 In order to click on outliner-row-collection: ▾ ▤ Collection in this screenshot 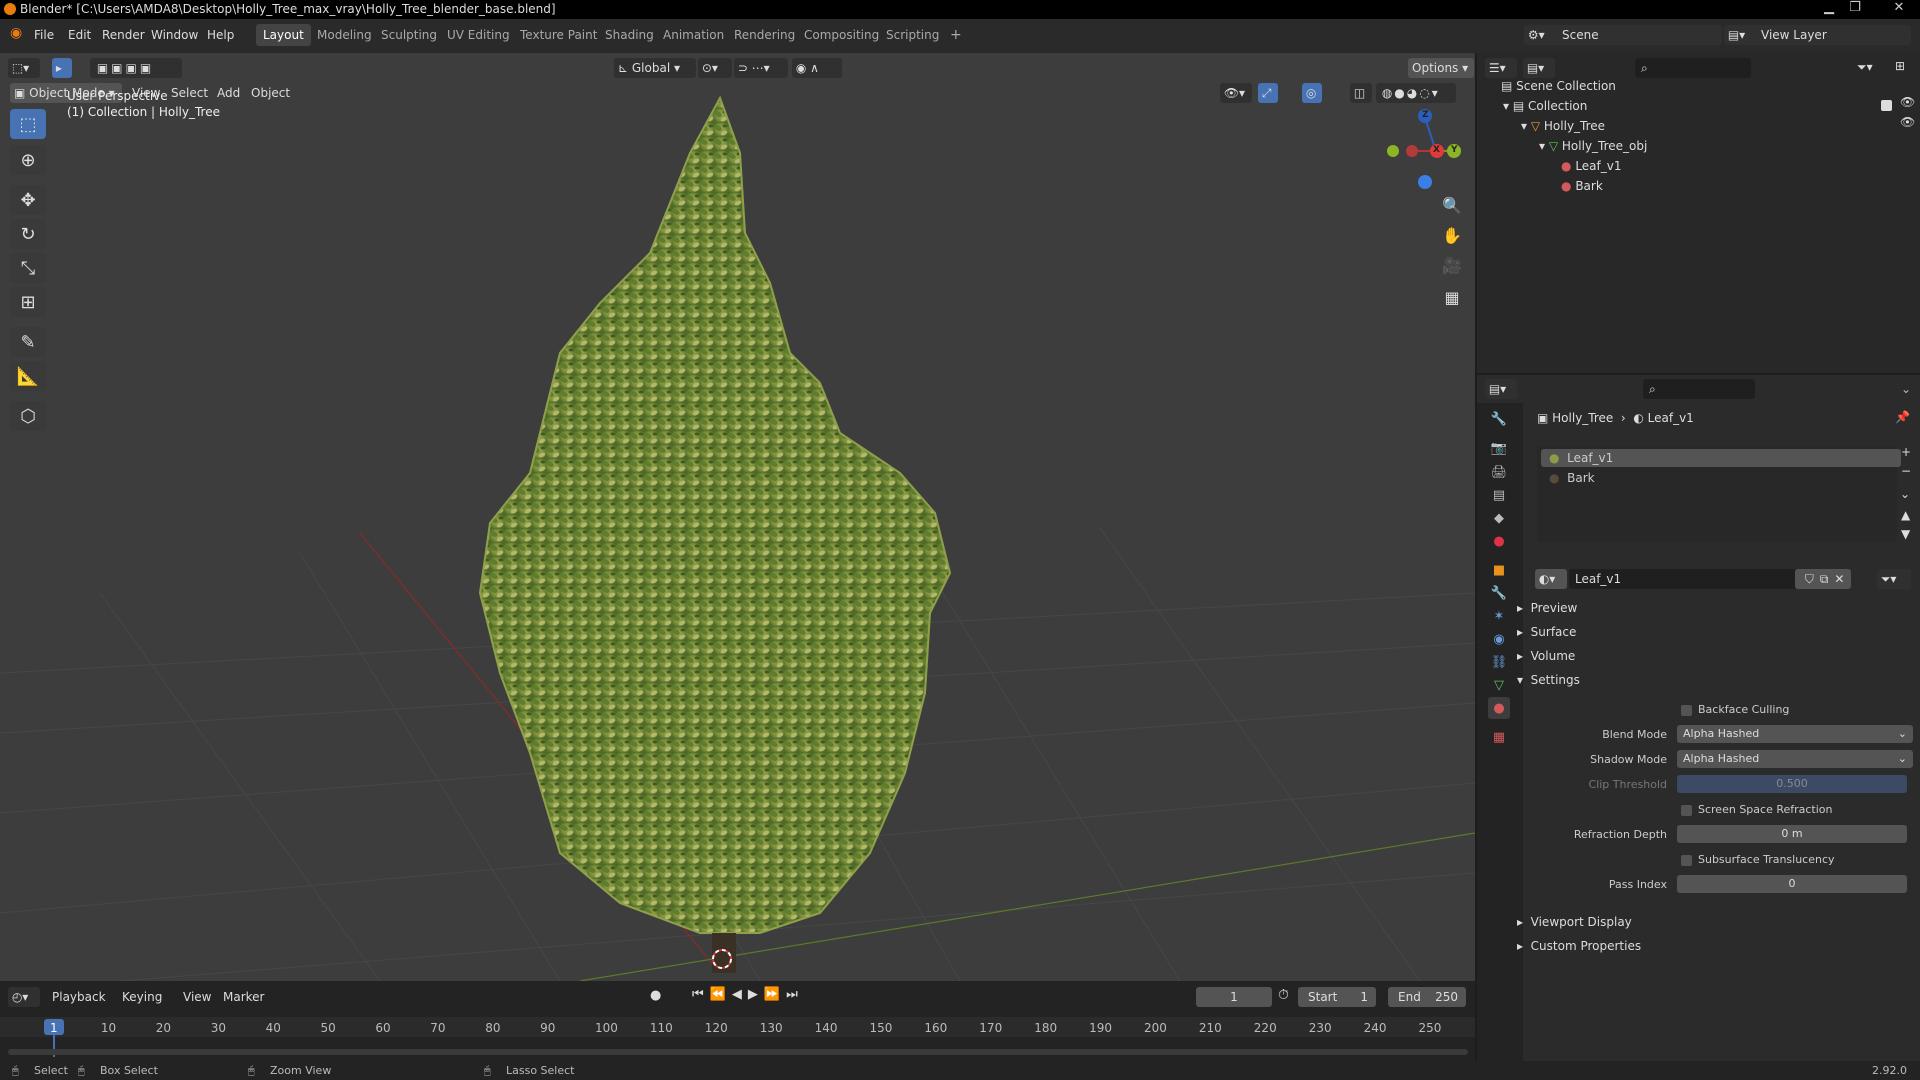, I will do `click(1545, 106)`.